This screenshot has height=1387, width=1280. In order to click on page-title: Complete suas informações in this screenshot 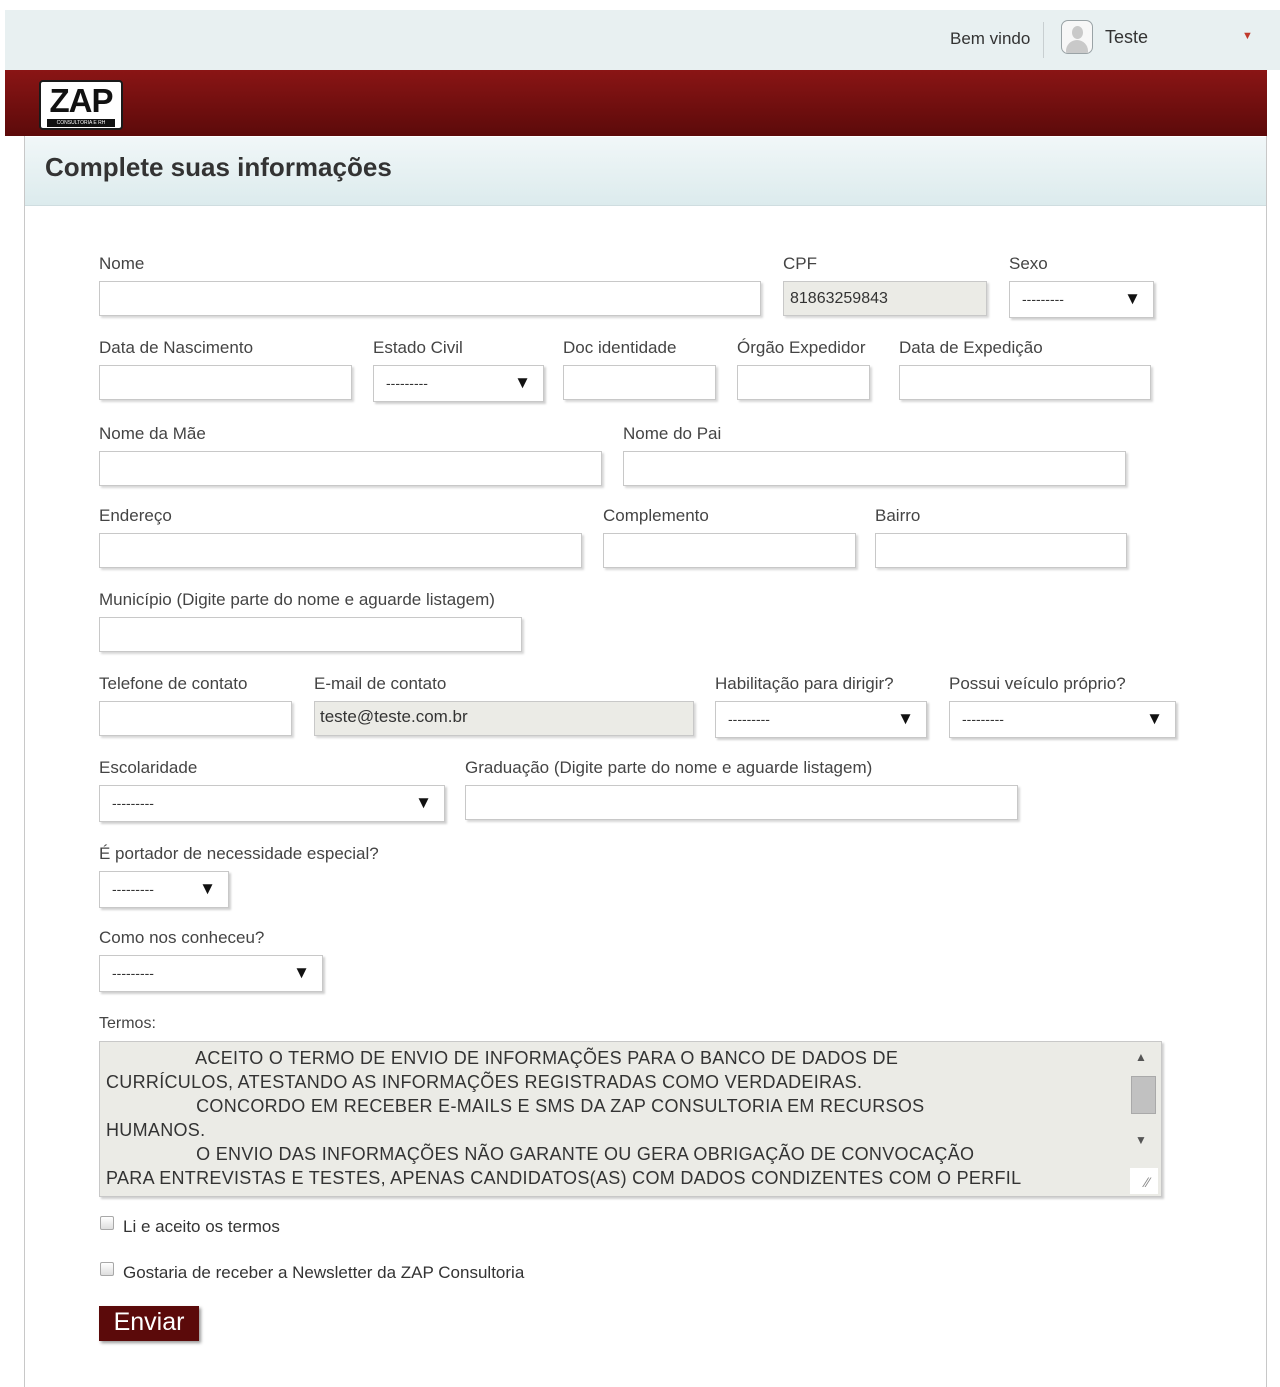, I will do `click(218, 167)`.